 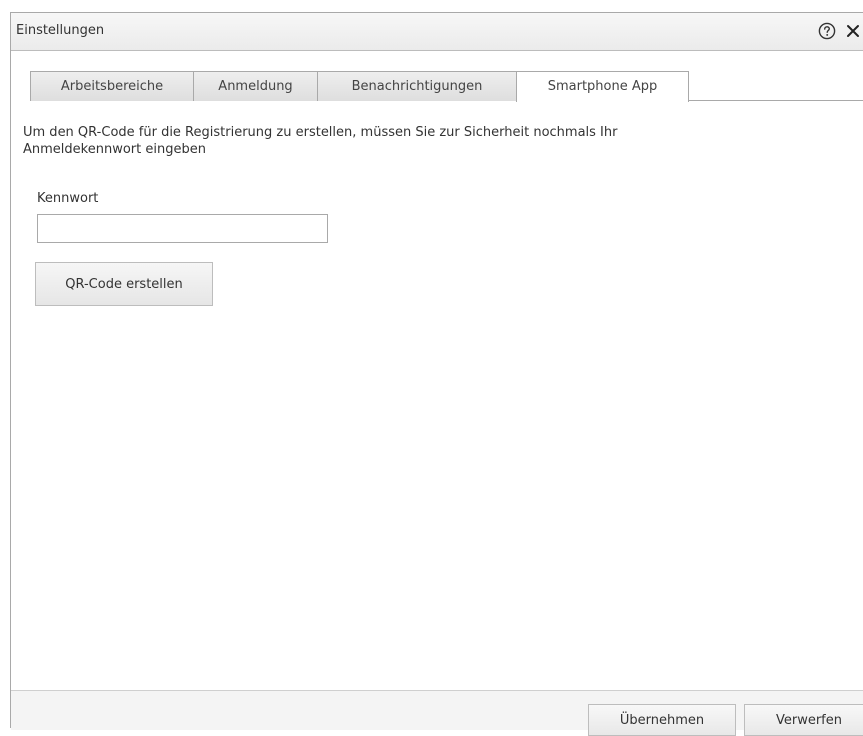 What do you see at coordinates (417, 86) in the screenshot?
I see `tab-benachrichtigungen: Benachrichtigungen` at bounding box center [417, 86].